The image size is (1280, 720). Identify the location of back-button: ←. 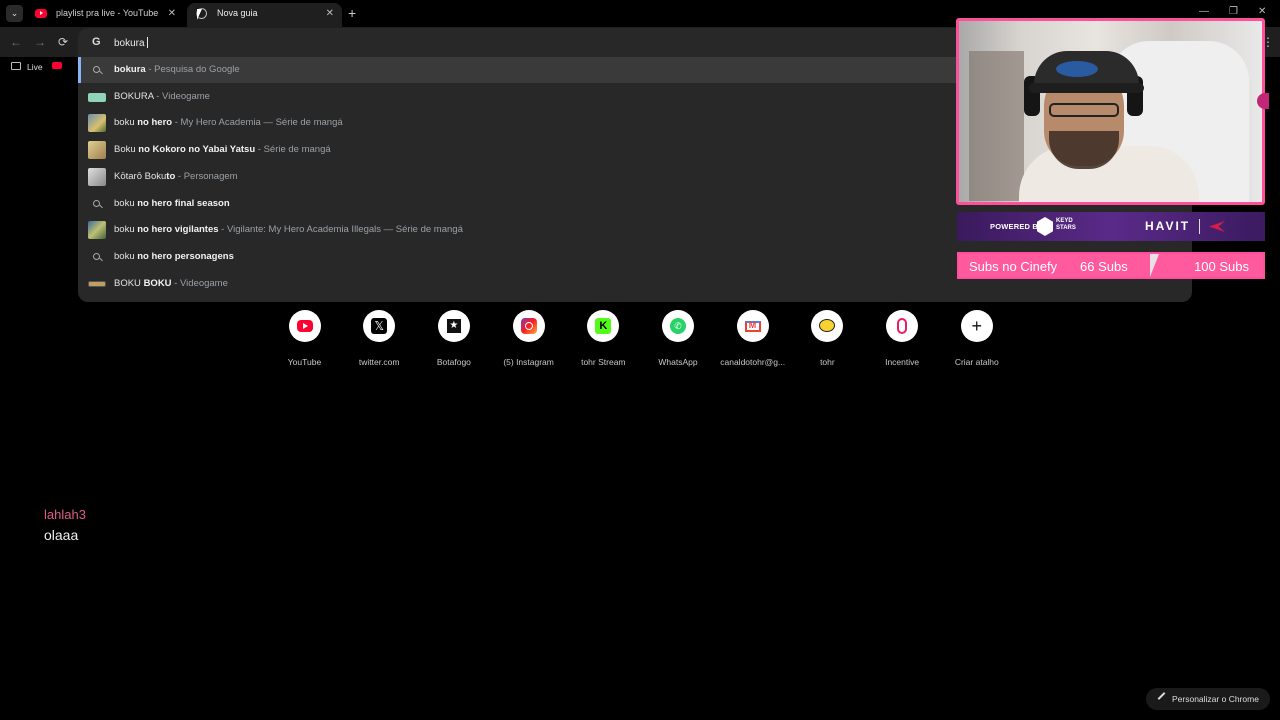
(16, 42).